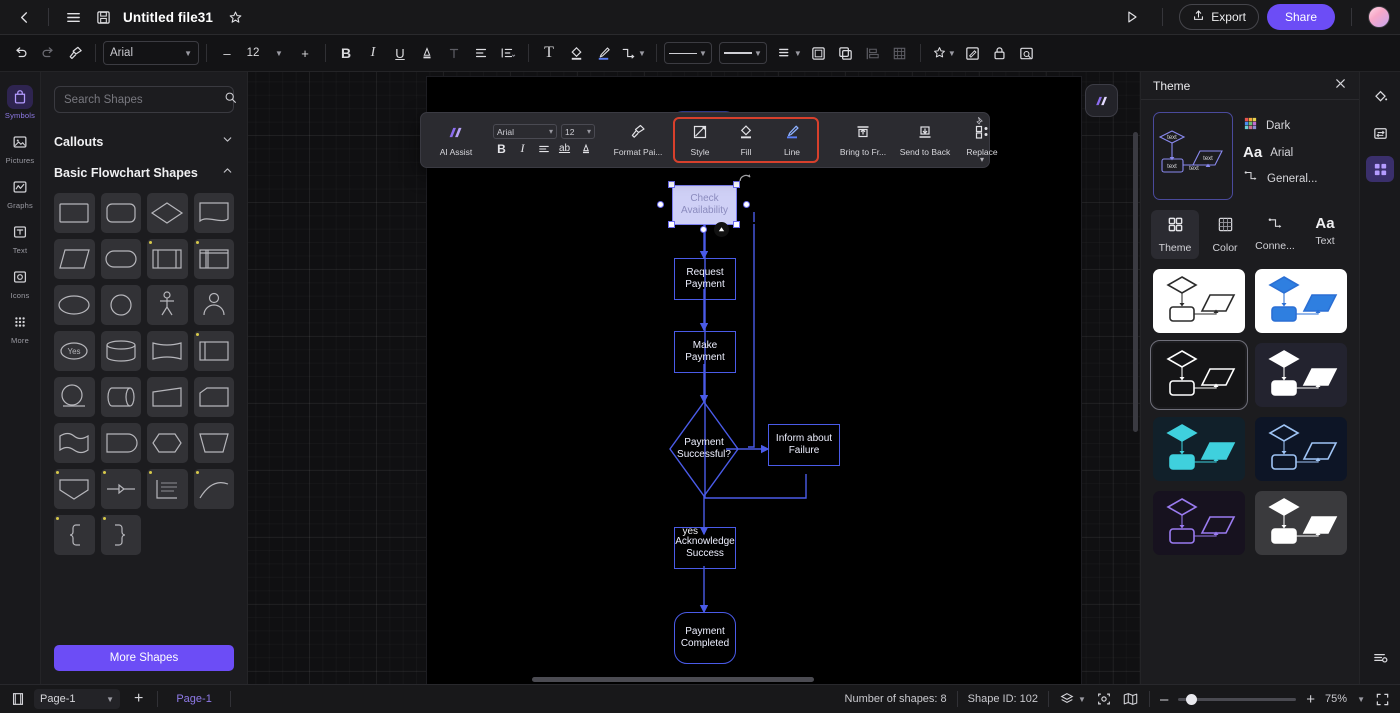 The image size is (1400, 713). Describe the element at coordinates (1130, 699) in the screenshot. I see `map-icon` at that location.